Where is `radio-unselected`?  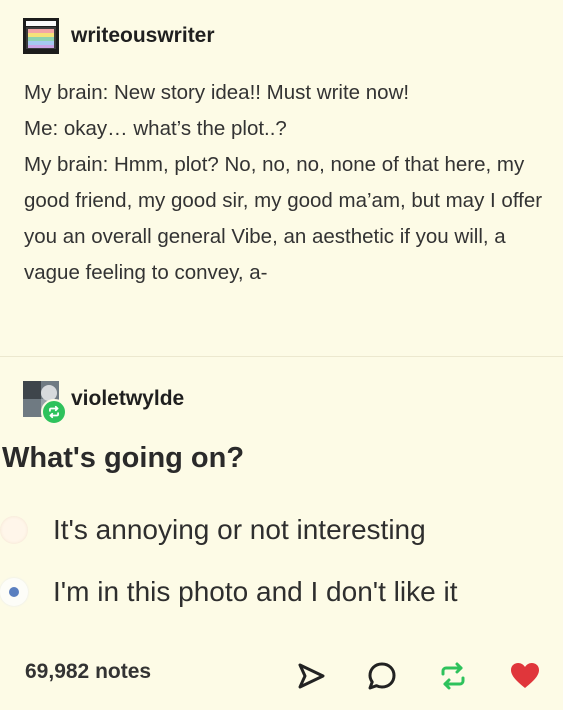
radio-unselected is located at coordinates (14, 530).